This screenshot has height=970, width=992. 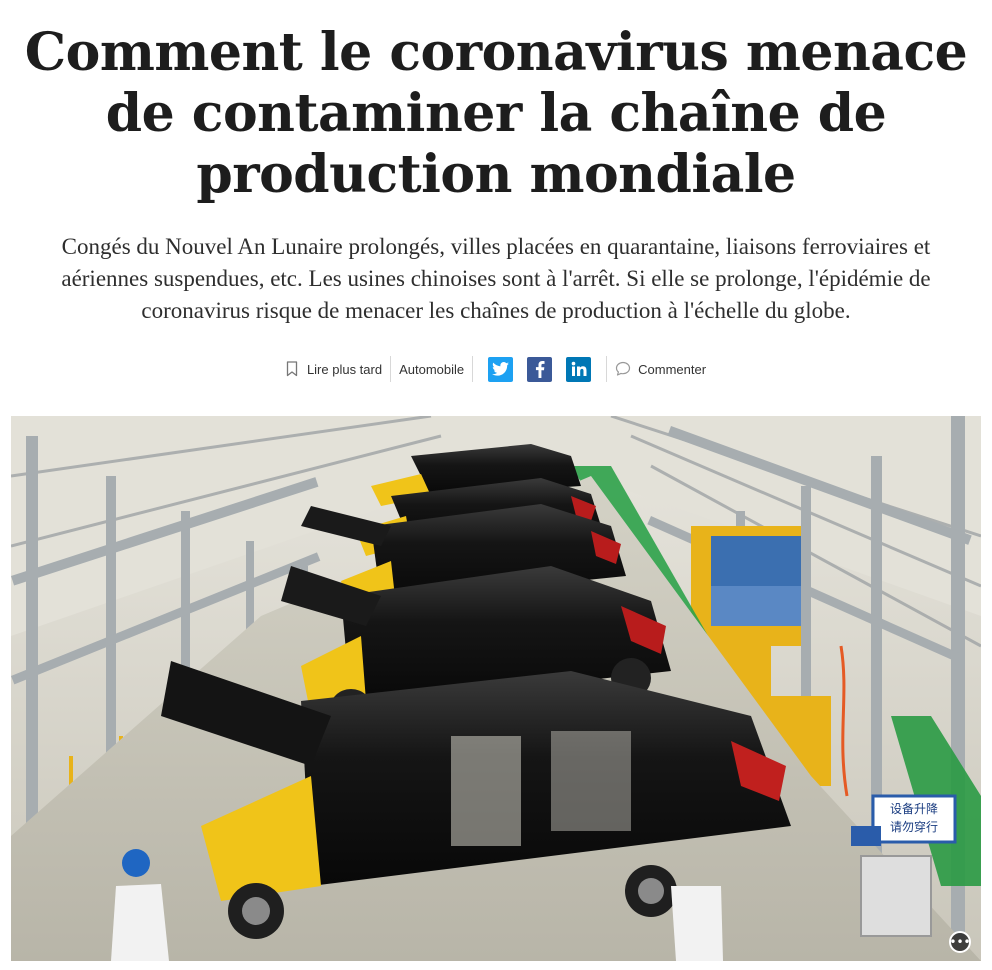 I want to click on twitter-icon, so click(x=501, y=369).